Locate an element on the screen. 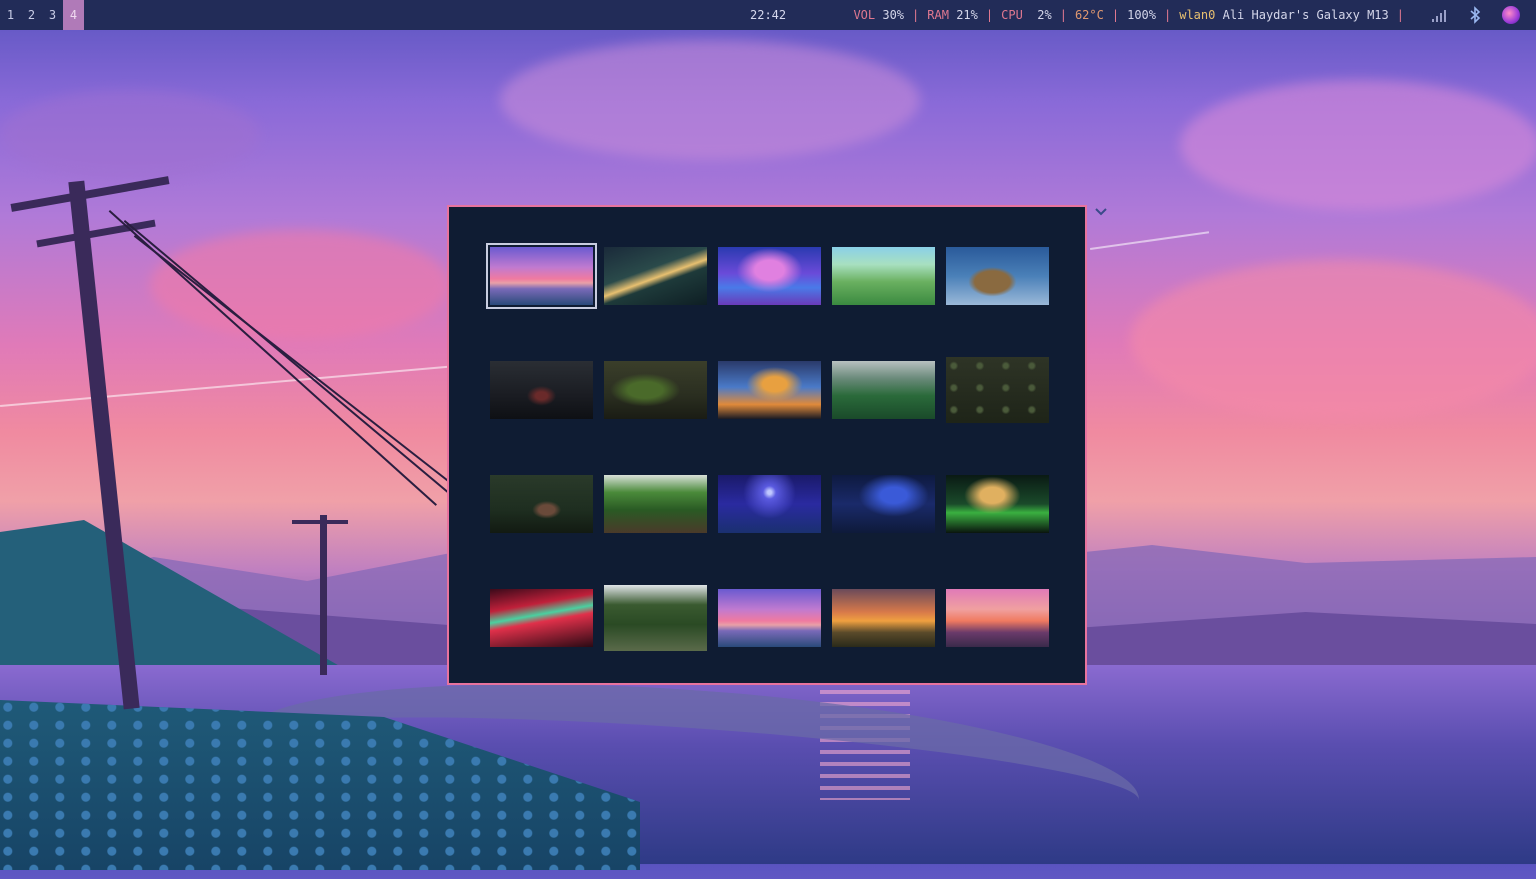 This screenshot has height=879, width=1536. app-launcher-icon is located at coordinates (1511, 15).